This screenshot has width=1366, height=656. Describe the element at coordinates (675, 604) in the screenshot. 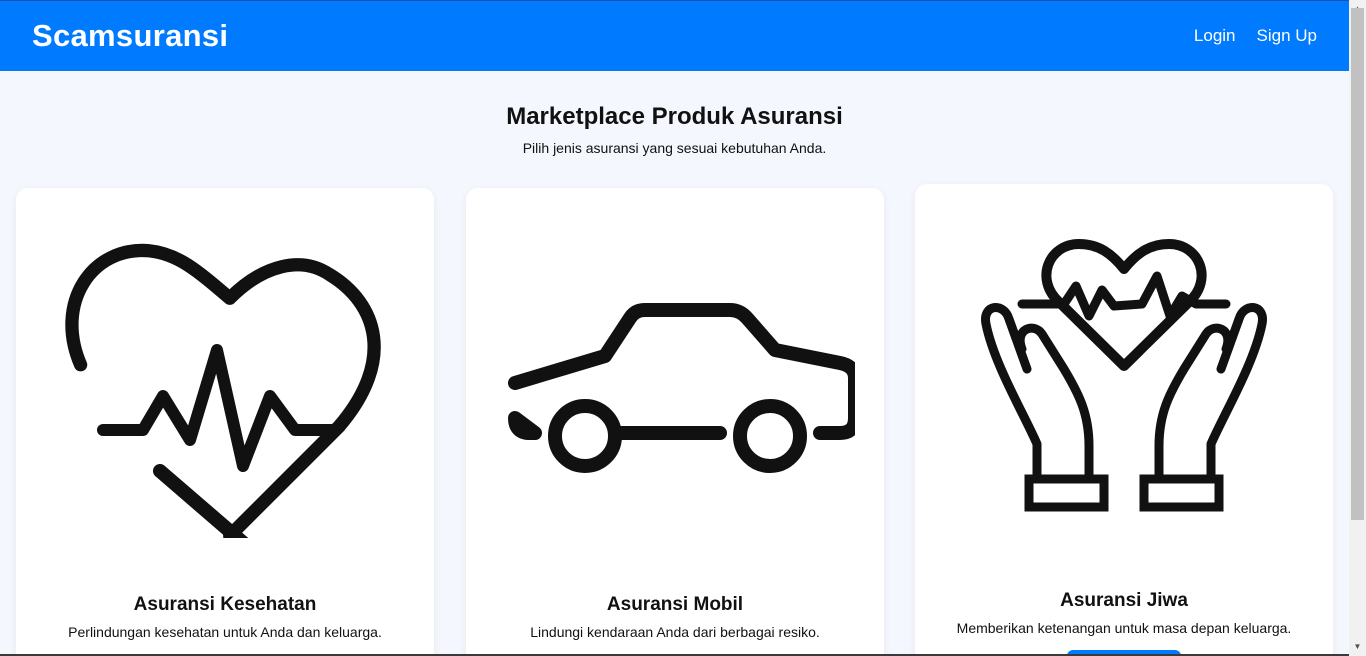

I see `product-title: Asuransi Mobil` at that location.